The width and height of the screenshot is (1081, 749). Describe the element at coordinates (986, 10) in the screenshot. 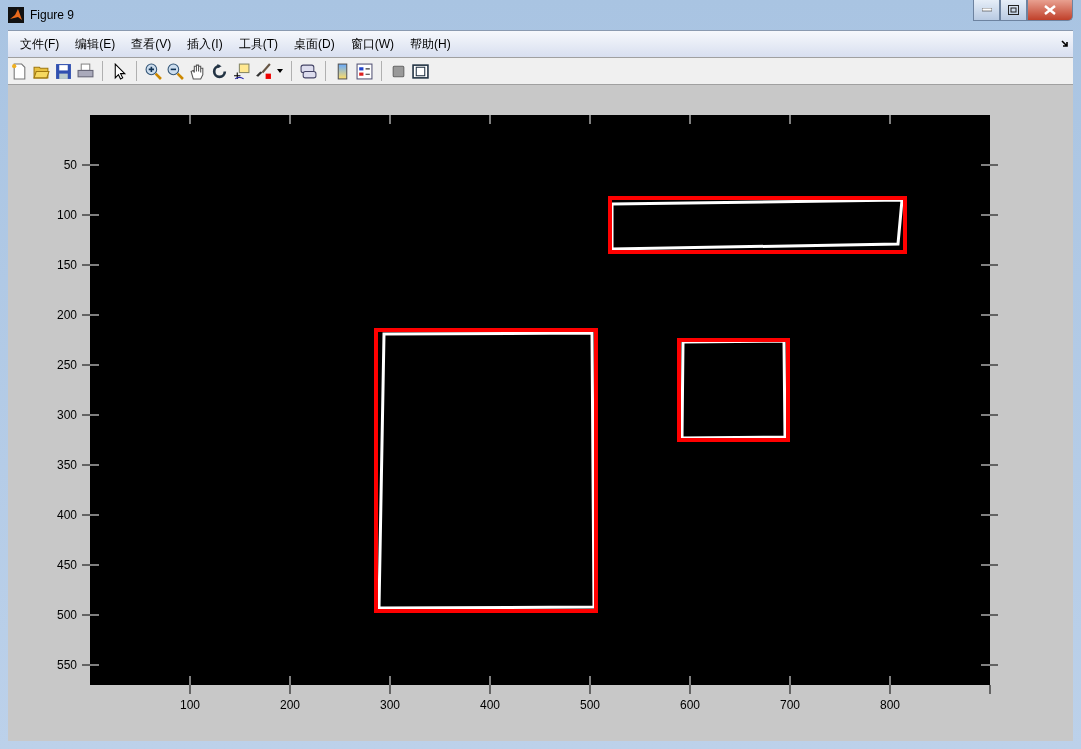

I see `minimize-icon` at that location.